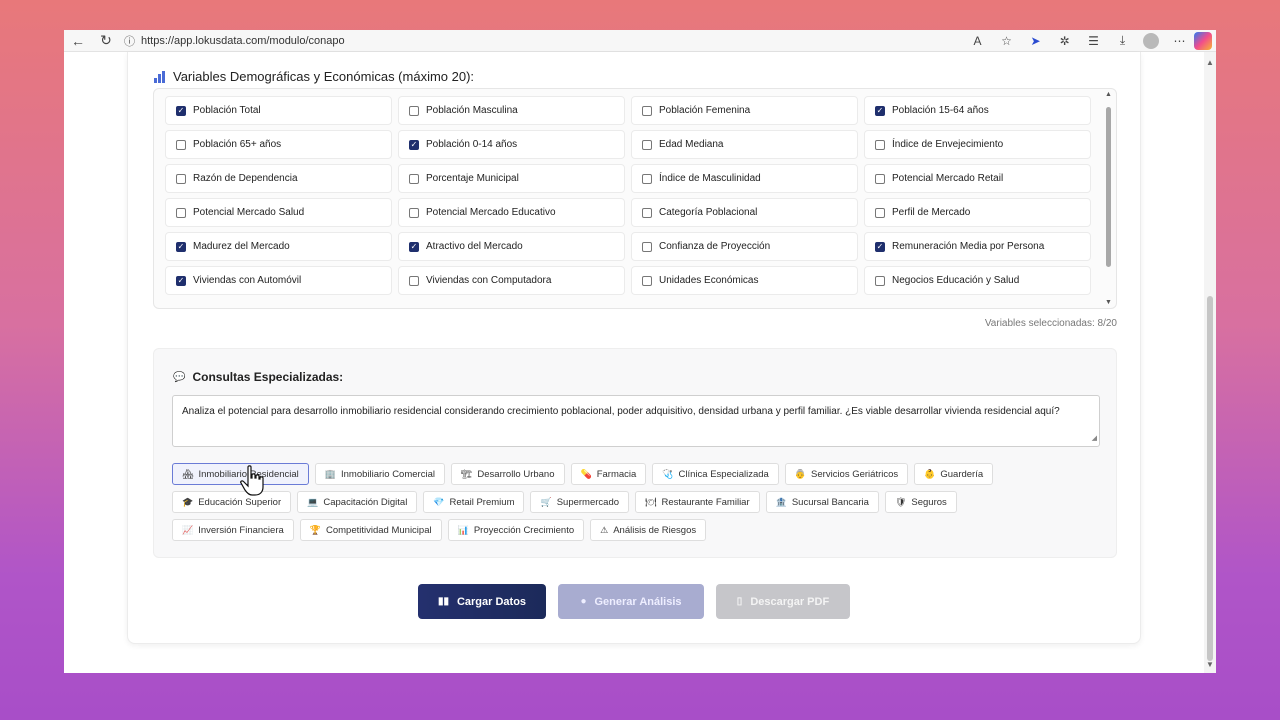 The width and height of the screenshot is (1280, 720). I want to click on page-scrollbar: ▲ ▼, so click(1210, 362).